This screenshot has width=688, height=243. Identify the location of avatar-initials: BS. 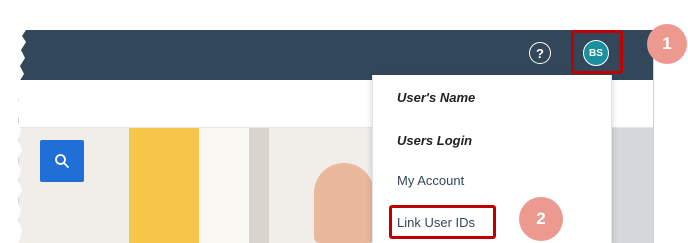
(596, 53).